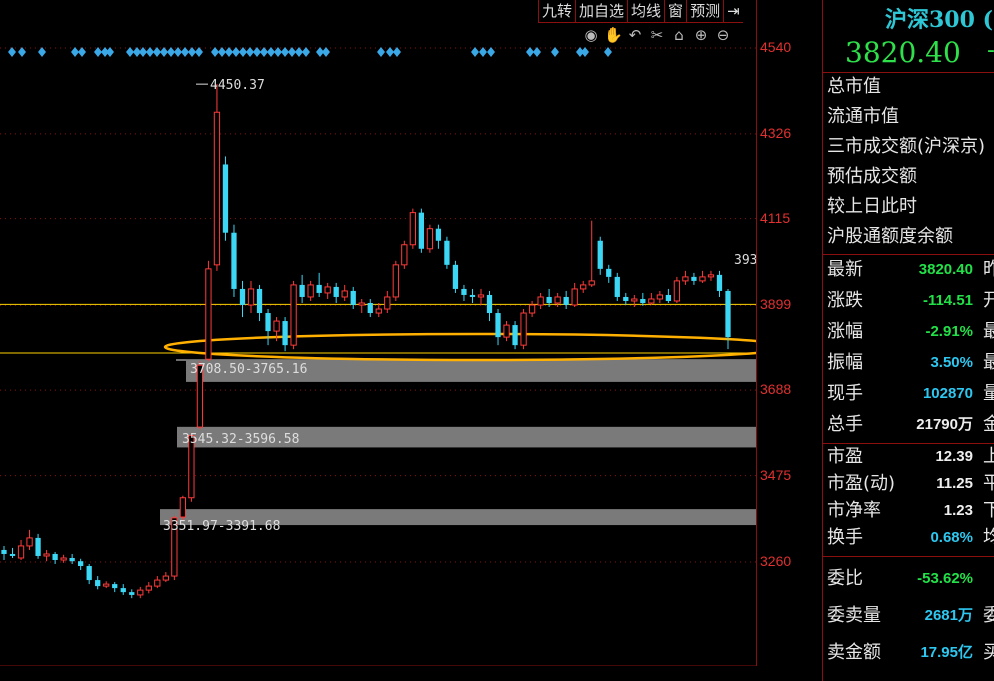  Describe the element at coordinates (675, 11) in the screenshot. I see `window-button: 窗` at that location.